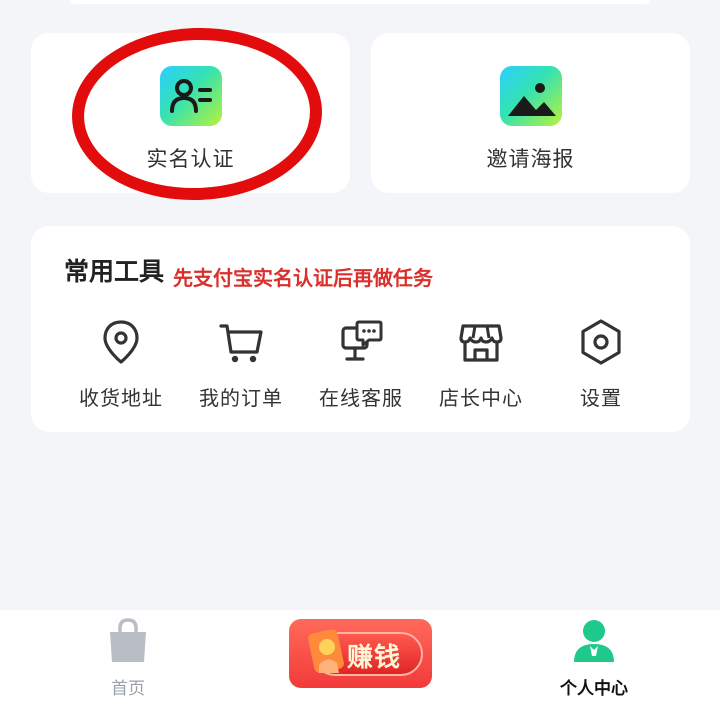 Image resolution: width=720 pixels, height=712 pixels. What do you see at coordinates (121, 342) in the screenshot?
I see `location-pin-icon` at bounding box center [121, 342].